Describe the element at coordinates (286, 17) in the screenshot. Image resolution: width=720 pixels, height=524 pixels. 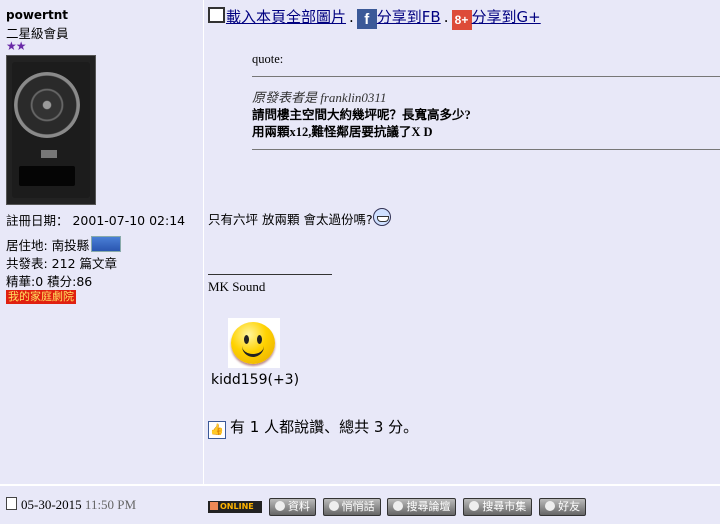
I see `load-images-link: 載入本頁全部圖片` at that location.